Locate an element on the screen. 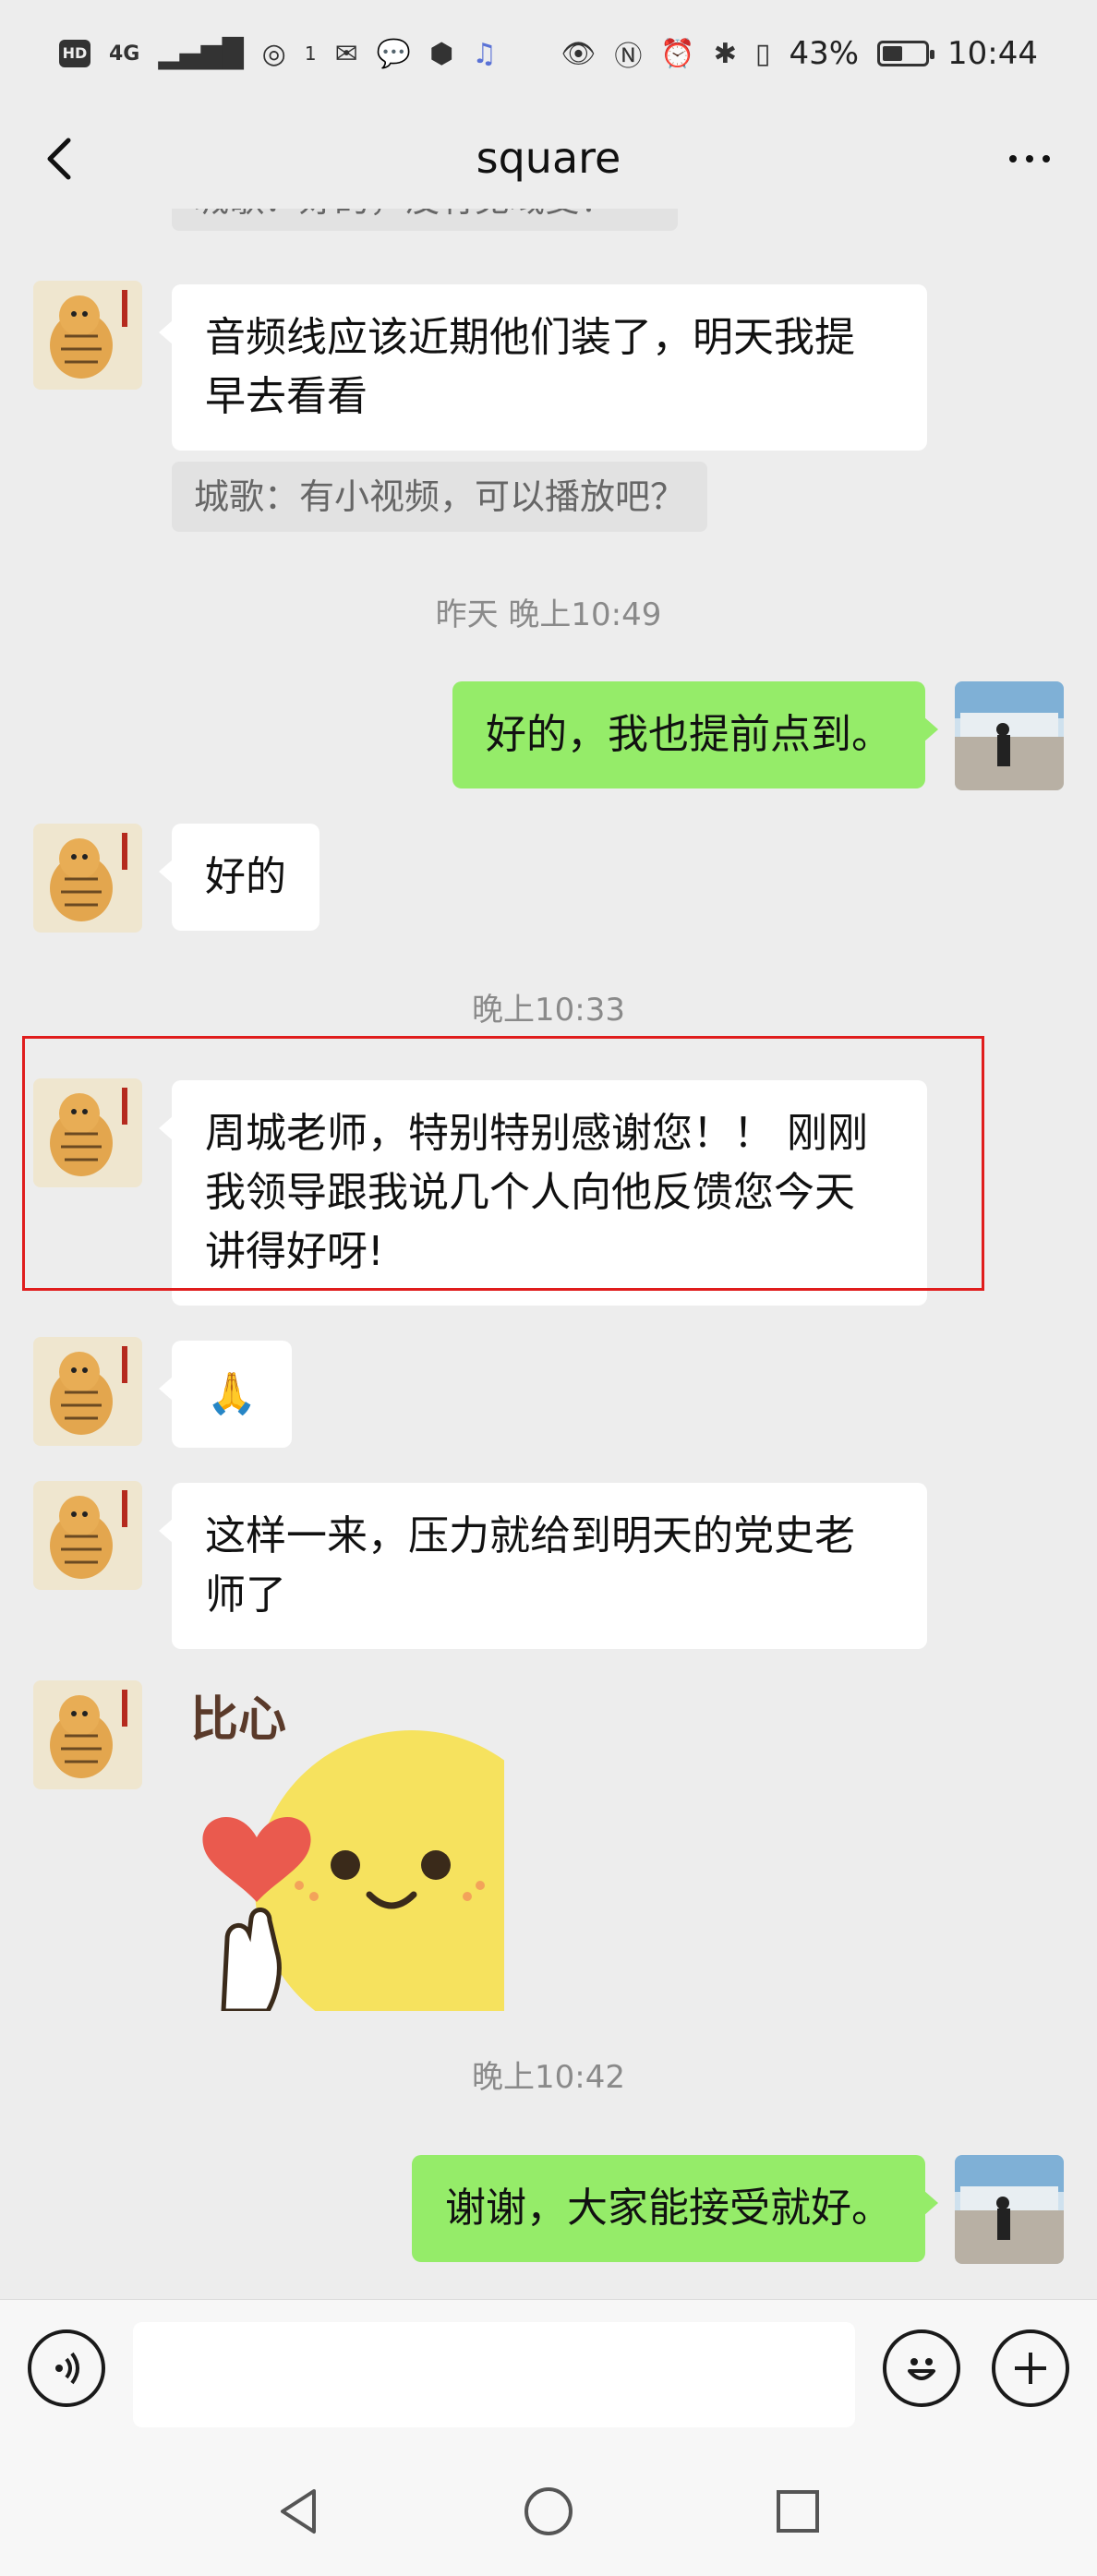 Image resolution: width=1097 pixels, height=2576 pixels. clock: 10:44 is located at coordinates (993, 53).